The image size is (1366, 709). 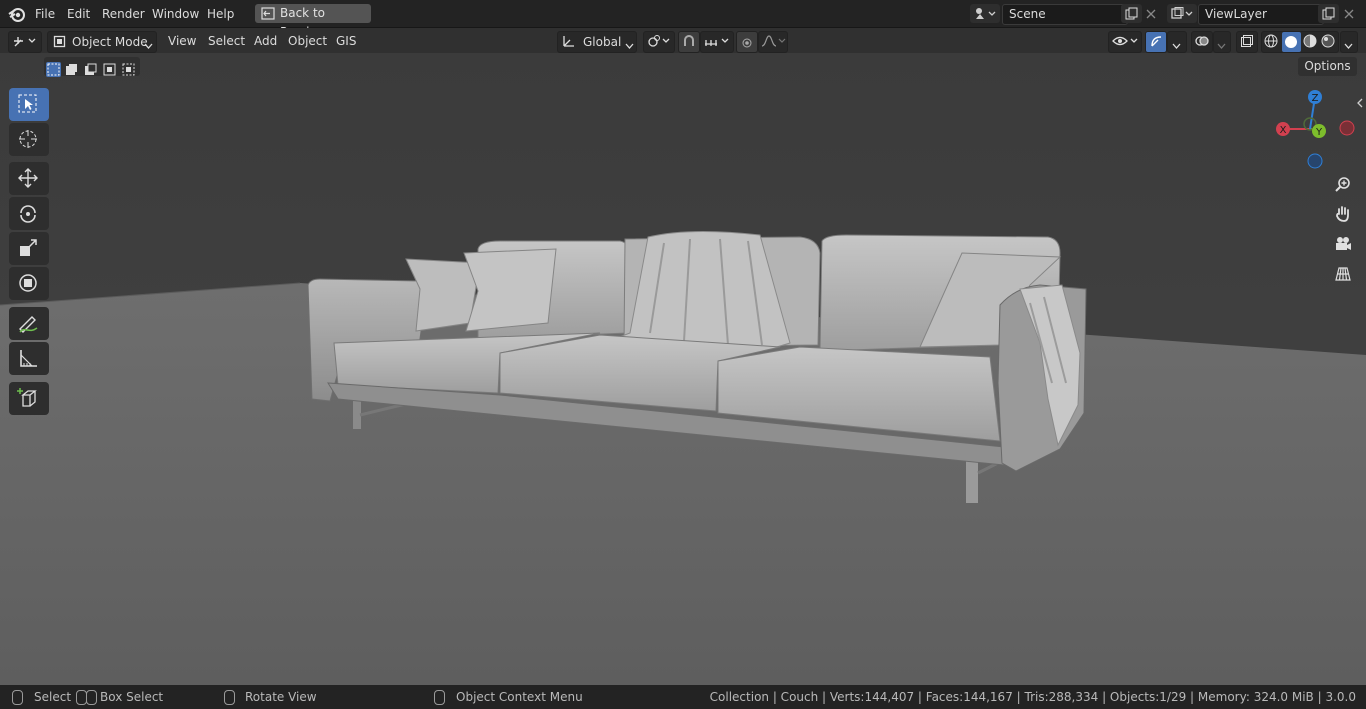 I want to click on scene-name-field: Scene, so click(x=1065, y=14).